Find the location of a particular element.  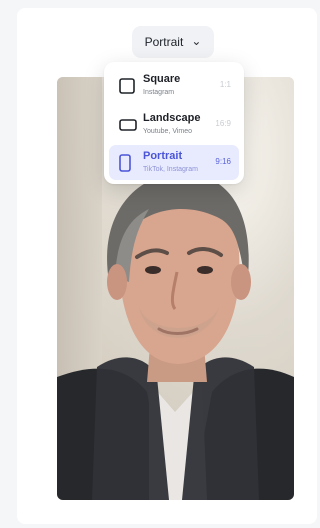

ratio-option-title: Portrait is located at coordinates (163, 156).